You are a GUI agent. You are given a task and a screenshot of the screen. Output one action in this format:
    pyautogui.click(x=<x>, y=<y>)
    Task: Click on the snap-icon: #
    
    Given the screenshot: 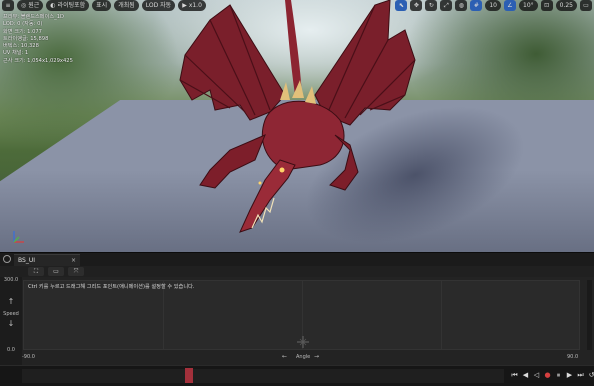 What is the action you would take?
    pyautogui.click(x=476, y=5)
    